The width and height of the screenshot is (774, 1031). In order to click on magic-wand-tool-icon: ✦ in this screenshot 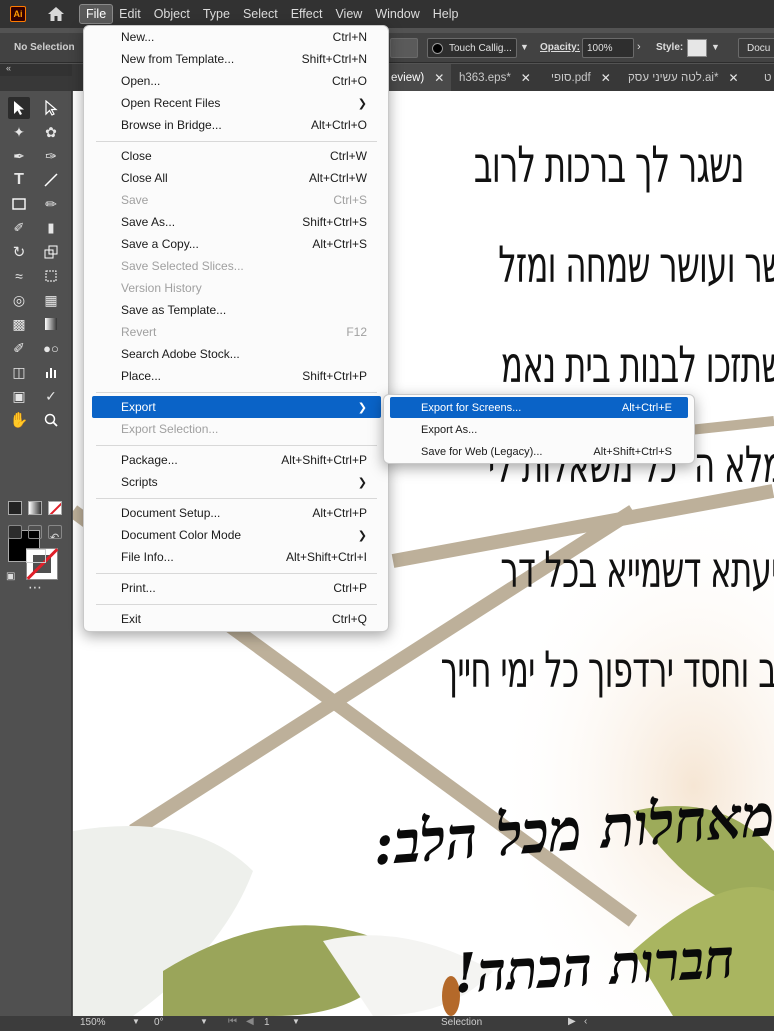, I will do `click(19, 132)`.